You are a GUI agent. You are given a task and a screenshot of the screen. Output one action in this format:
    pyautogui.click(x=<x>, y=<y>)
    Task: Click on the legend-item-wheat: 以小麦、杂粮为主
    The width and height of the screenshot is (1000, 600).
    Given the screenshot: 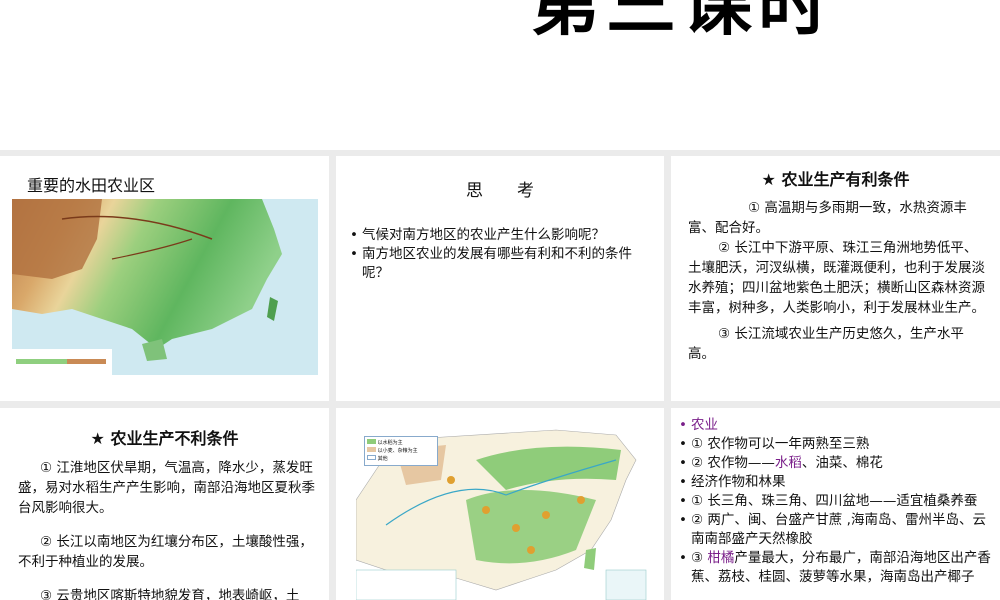 What is the action you would take?
    pyautogui.click(x=401, y=451)
    